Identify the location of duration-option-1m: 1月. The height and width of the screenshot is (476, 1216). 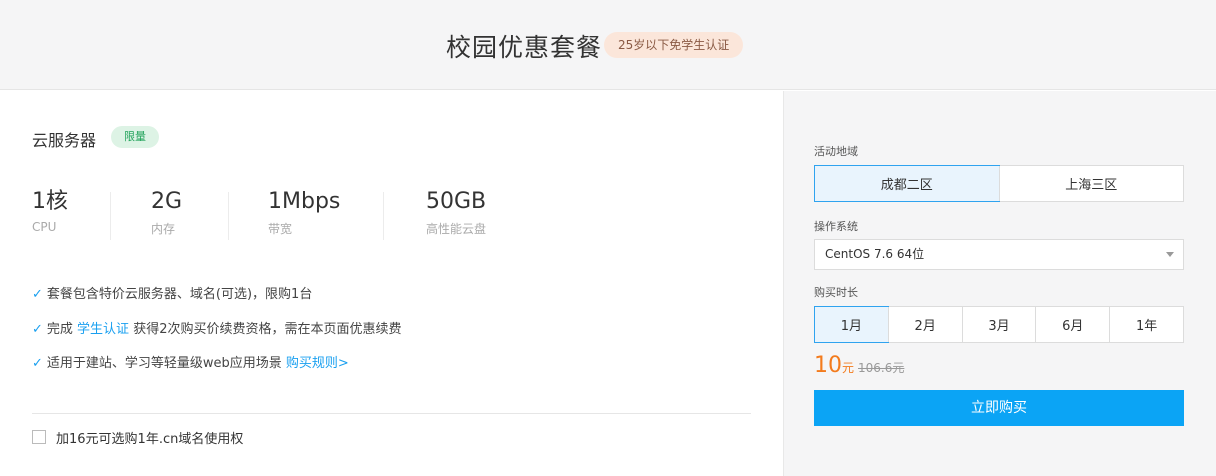
(851, 324).